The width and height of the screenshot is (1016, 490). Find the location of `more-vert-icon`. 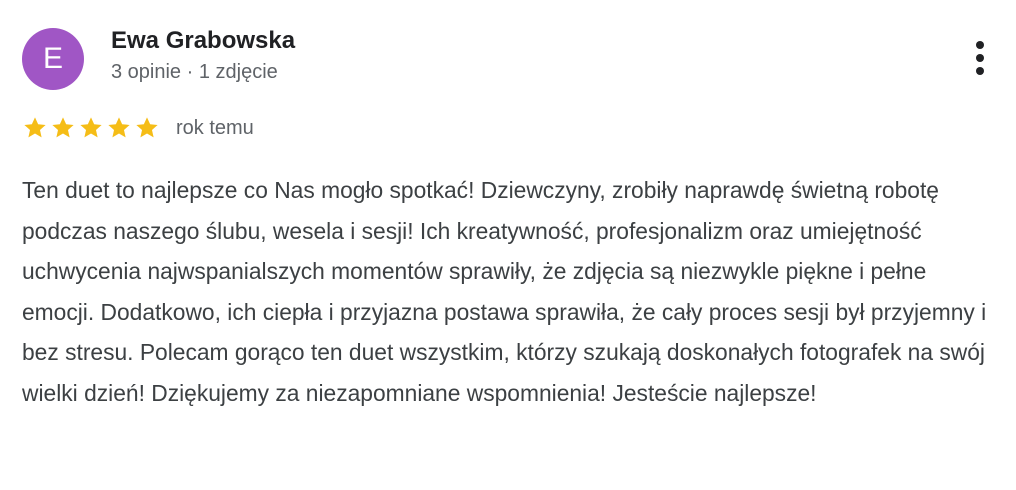

more-vert-icon is located at coordinates (980, 58).